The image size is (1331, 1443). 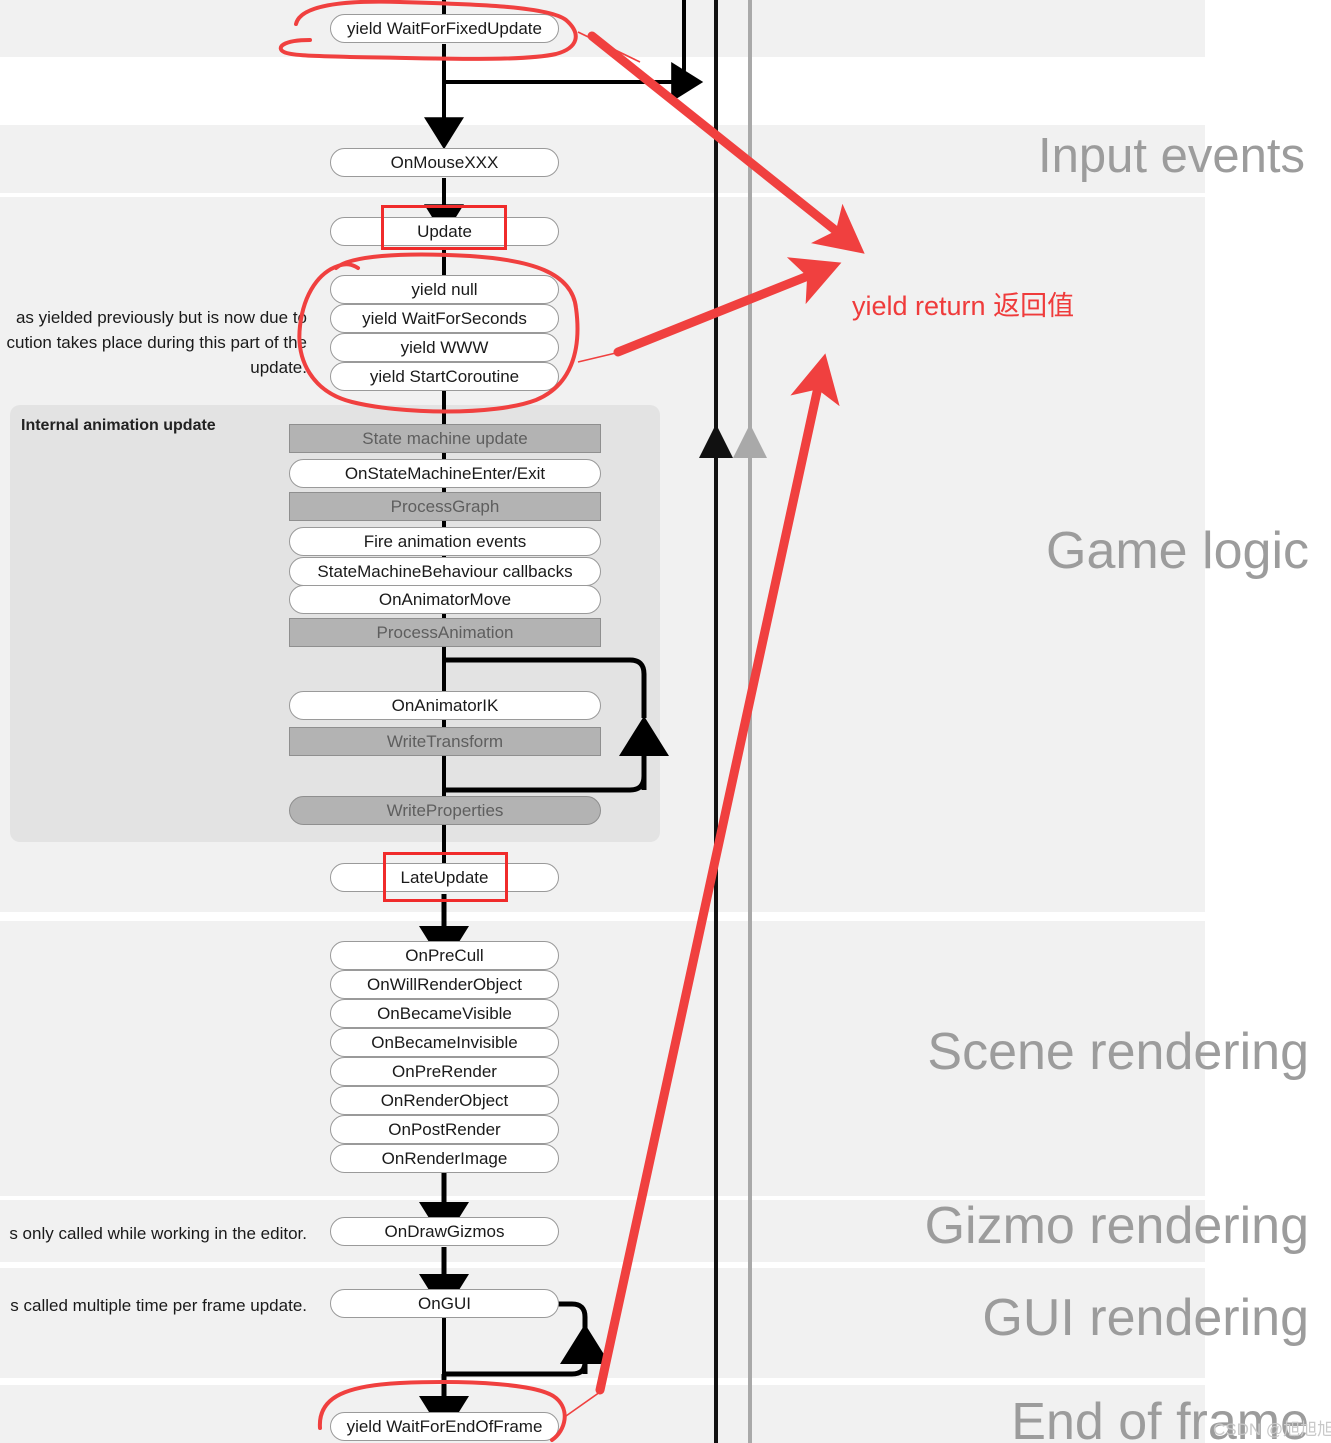 What do you see at coordinates (444, 227) in the screenshot?
I see `highlight-rect-update` at bounding box center [444, 227].